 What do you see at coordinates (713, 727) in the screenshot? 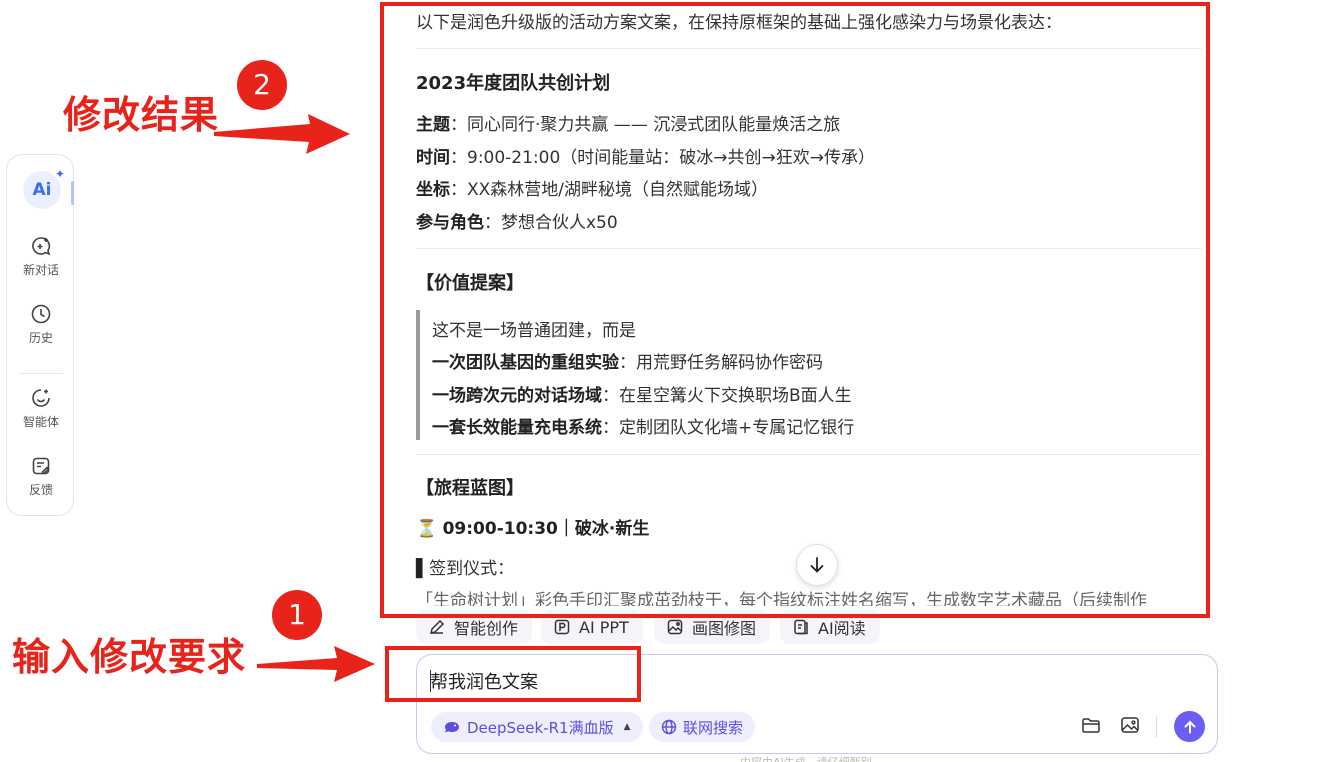
I see `web-search-label: 联网搜索` at bounding box center [713, 727].